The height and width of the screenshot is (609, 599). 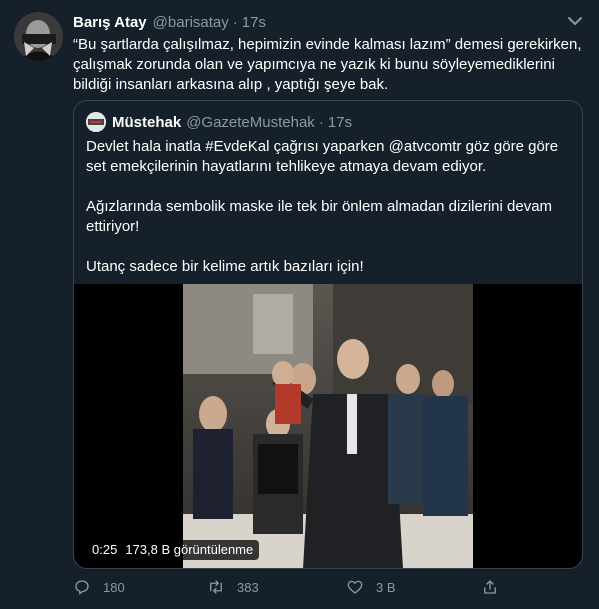 What do you see at coordinates (191, 22) in the screenshot?
I see `author-handle: @barisatay` at bounding box center [191, 22].